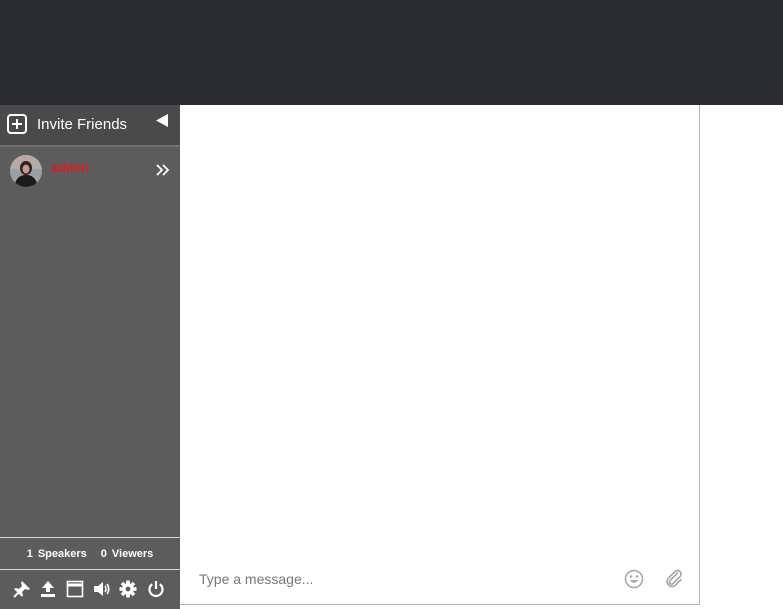 This screenshot has width=783, height=609. Describe the element at coordinates (22, 589) in the screenshot. I see `pin-icon` at that location.